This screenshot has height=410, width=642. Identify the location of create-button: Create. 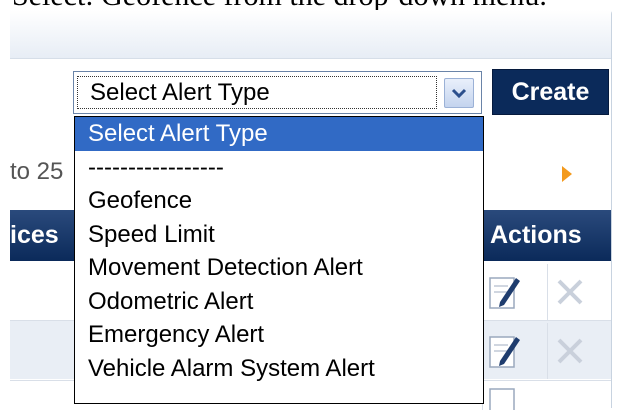
(550, 92).